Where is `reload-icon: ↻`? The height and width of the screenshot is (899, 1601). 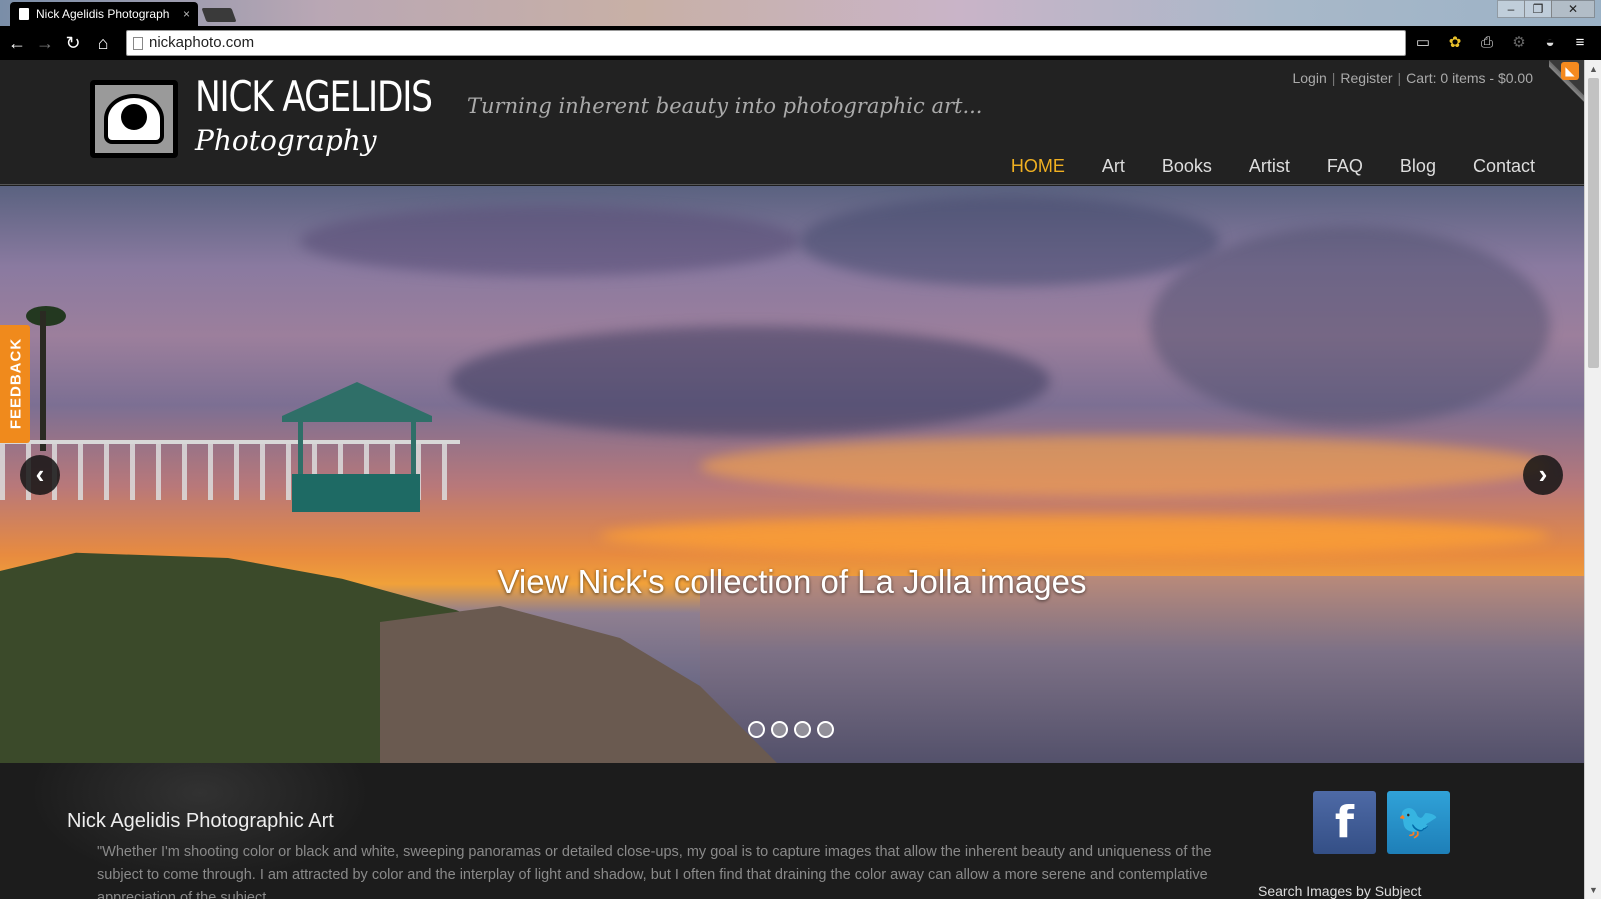 reload-icon: ↻ is located at coordinates (73, 43).